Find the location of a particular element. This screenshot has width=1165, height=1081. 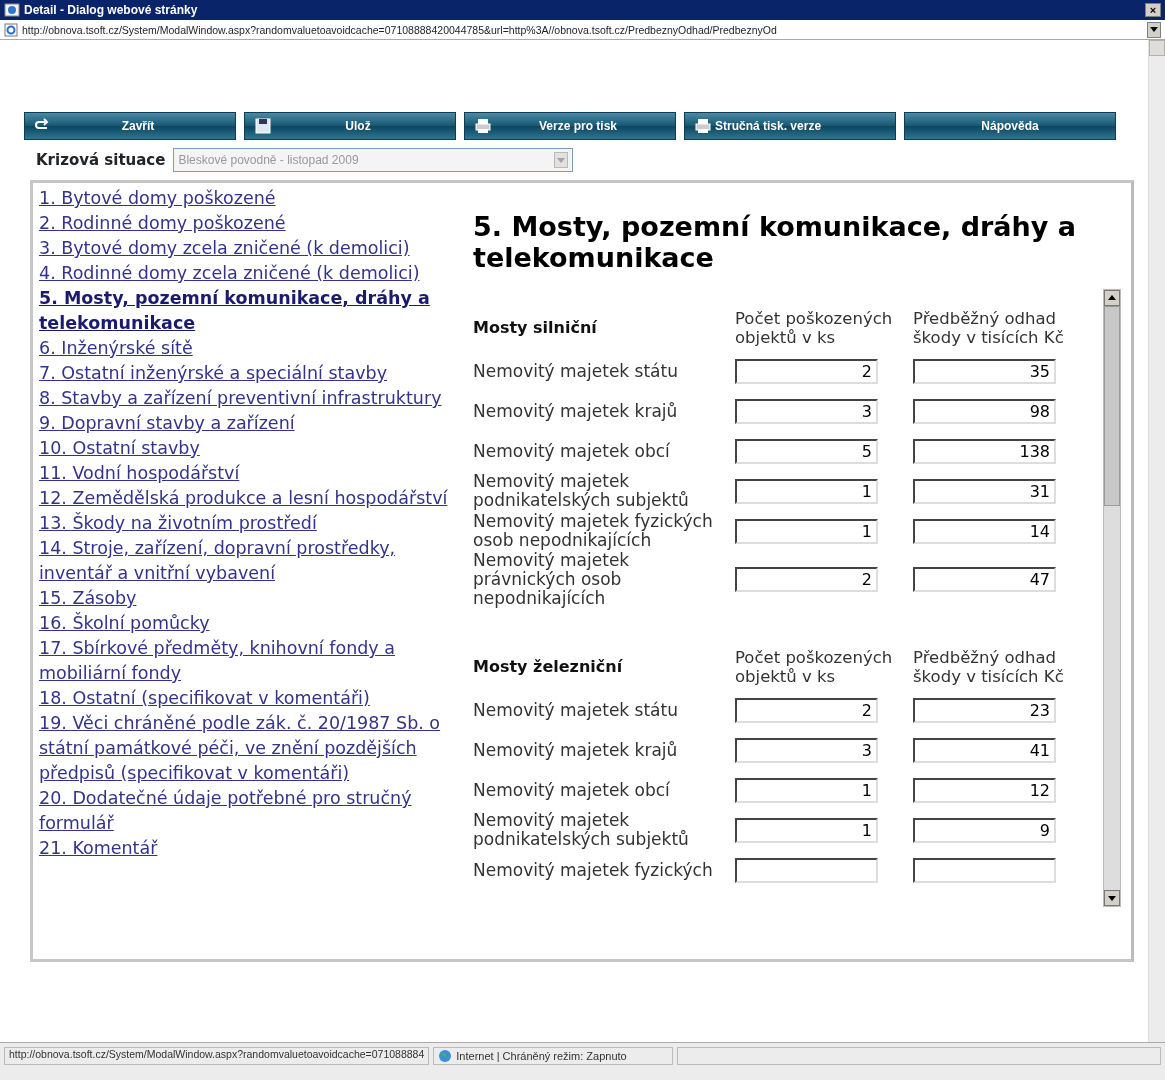

address-text: http://obnova.tsoft.cz/System/ModalWindow.aspx?randomvaluetoavoidcache=07108888420044785&url=http%3A//obnova.tsoft.cz/PredbeznyOdhad/PredbeznyOd is located at coordinates (400, 29).